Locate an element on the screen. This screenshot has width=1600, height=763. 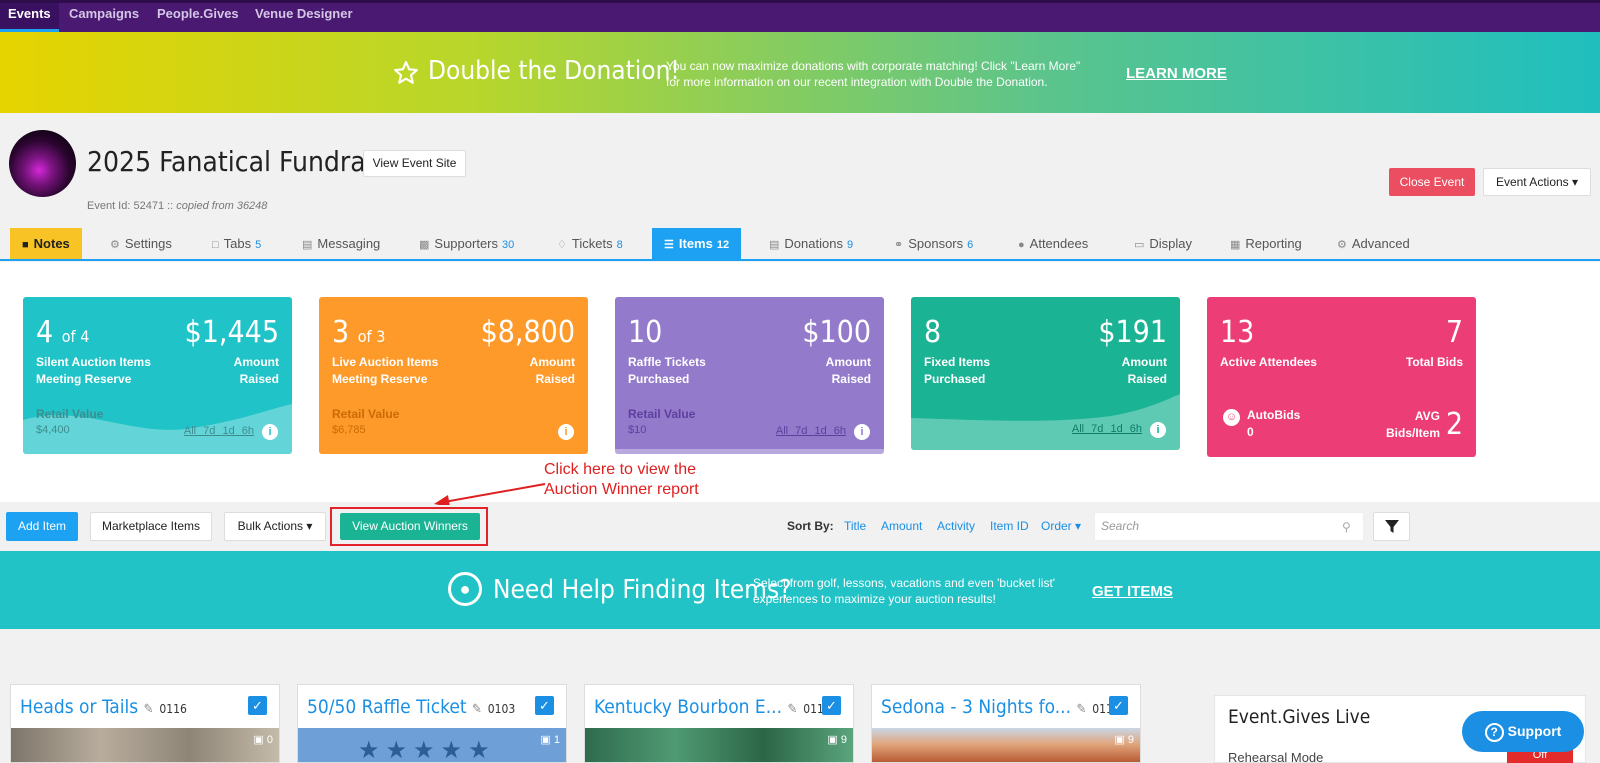
learn-more-link: LEARN MORE is located at coordinates (1176, 73).